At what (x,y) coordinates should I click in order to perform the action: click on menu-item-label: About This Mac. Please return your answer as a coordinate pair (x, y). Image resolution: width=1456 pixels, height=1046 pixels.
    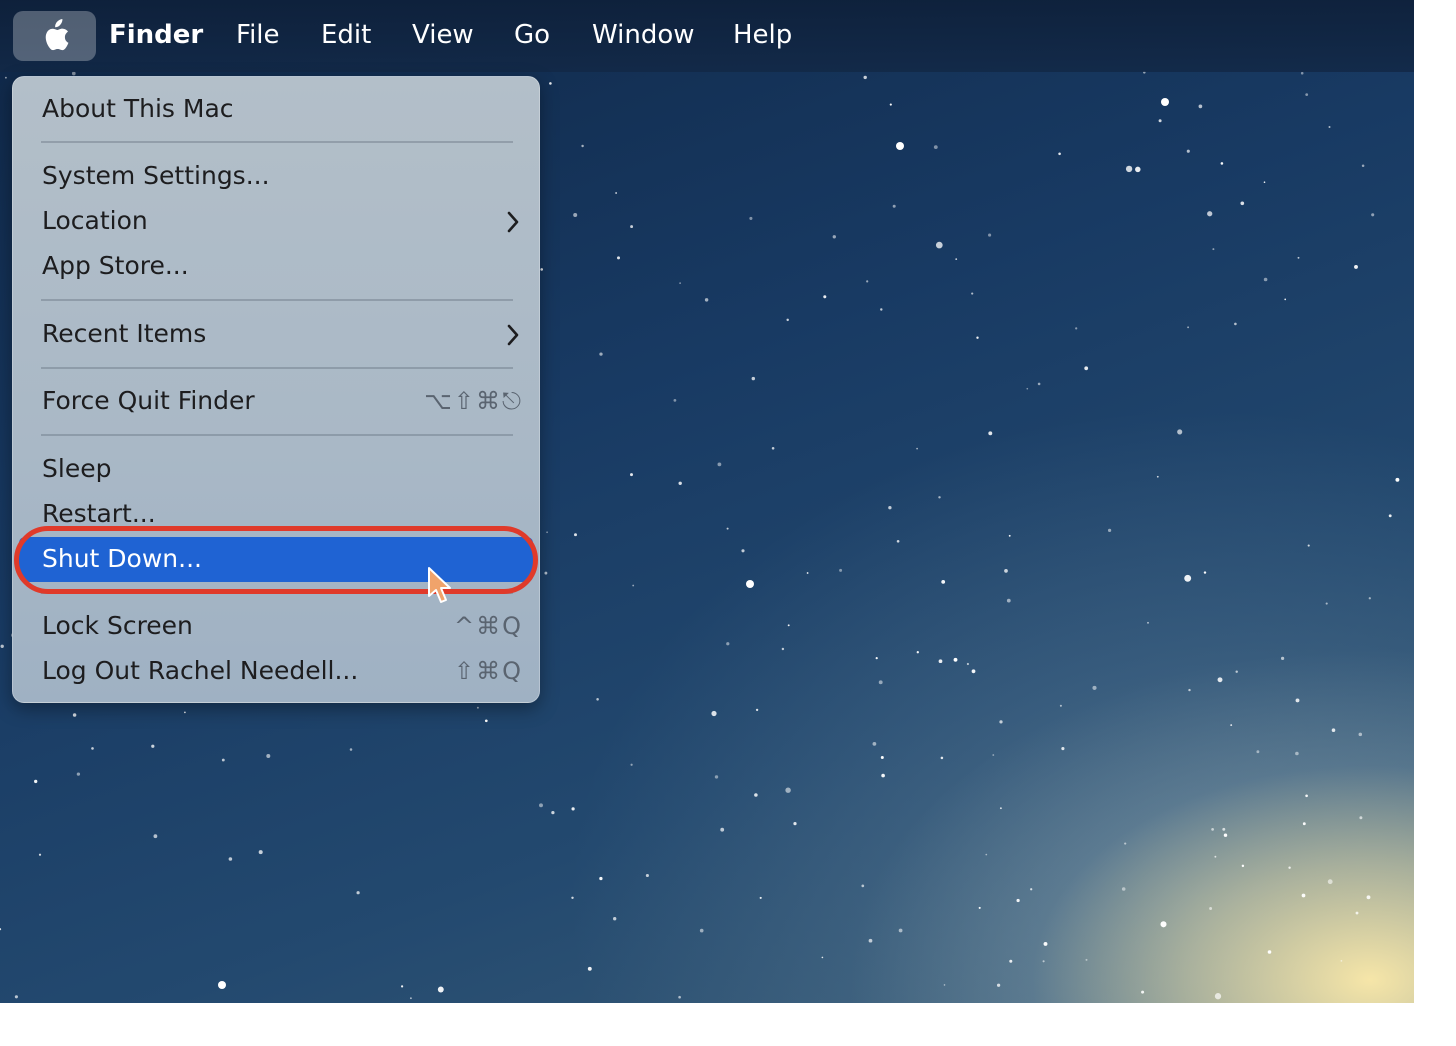
    Looking at the image, I should click on (138, 108).